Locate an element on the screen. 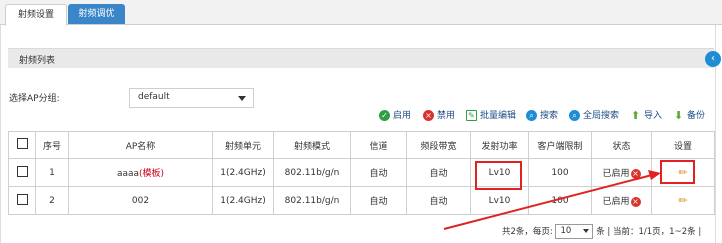  current-page-info: 当前：1/1页，1~2条 is located at coordinates (654, 232).